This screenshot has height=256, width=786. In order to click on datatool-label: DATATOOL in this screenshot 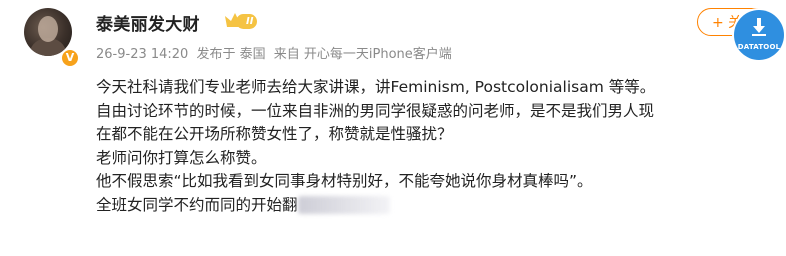, I will do `click(759, 47)`.